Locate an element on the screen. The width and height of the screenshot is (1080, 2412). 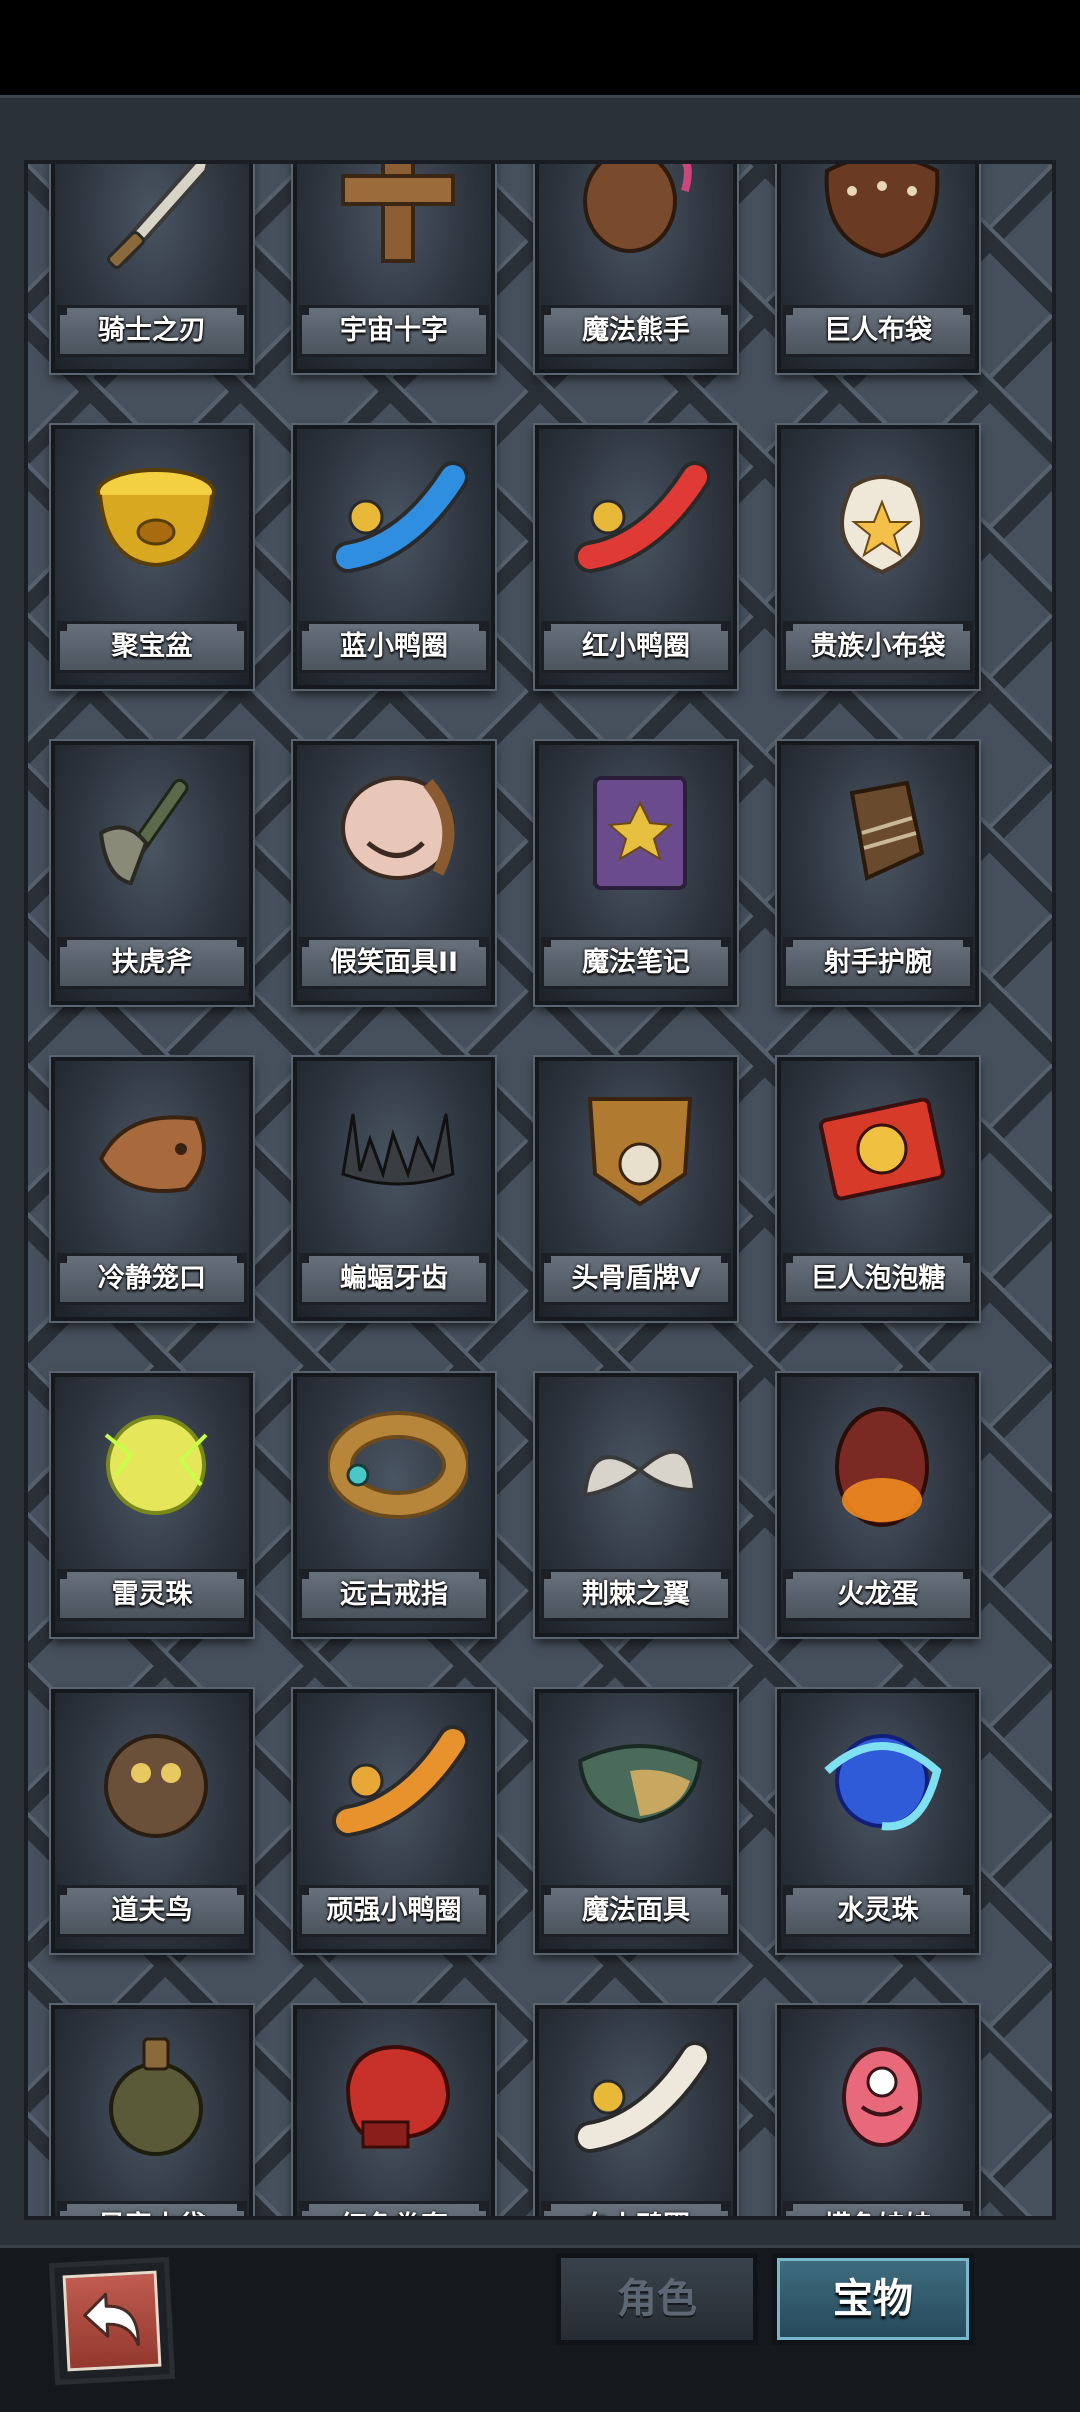
treasure-item-card: 宇宙十字 is located at coordinates (394, 268).